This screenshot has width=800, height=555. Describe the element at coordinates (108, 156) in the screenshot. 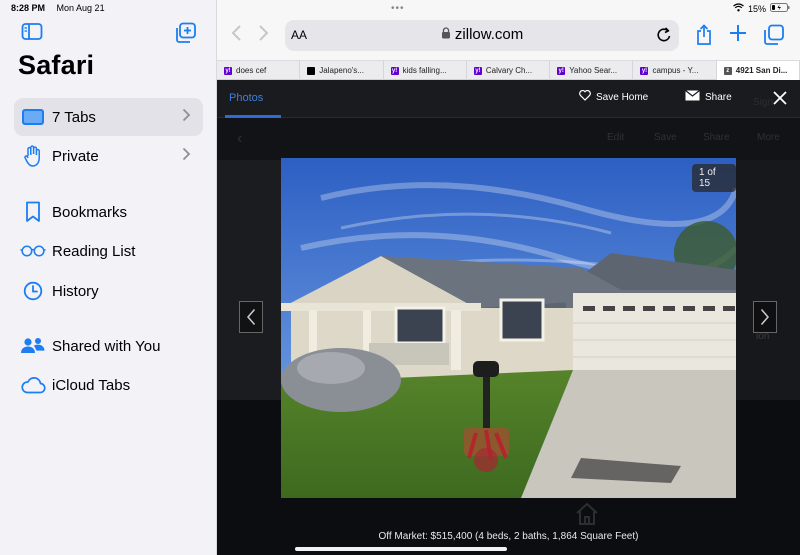

I see `sidebar-item-private: Private` at that location.